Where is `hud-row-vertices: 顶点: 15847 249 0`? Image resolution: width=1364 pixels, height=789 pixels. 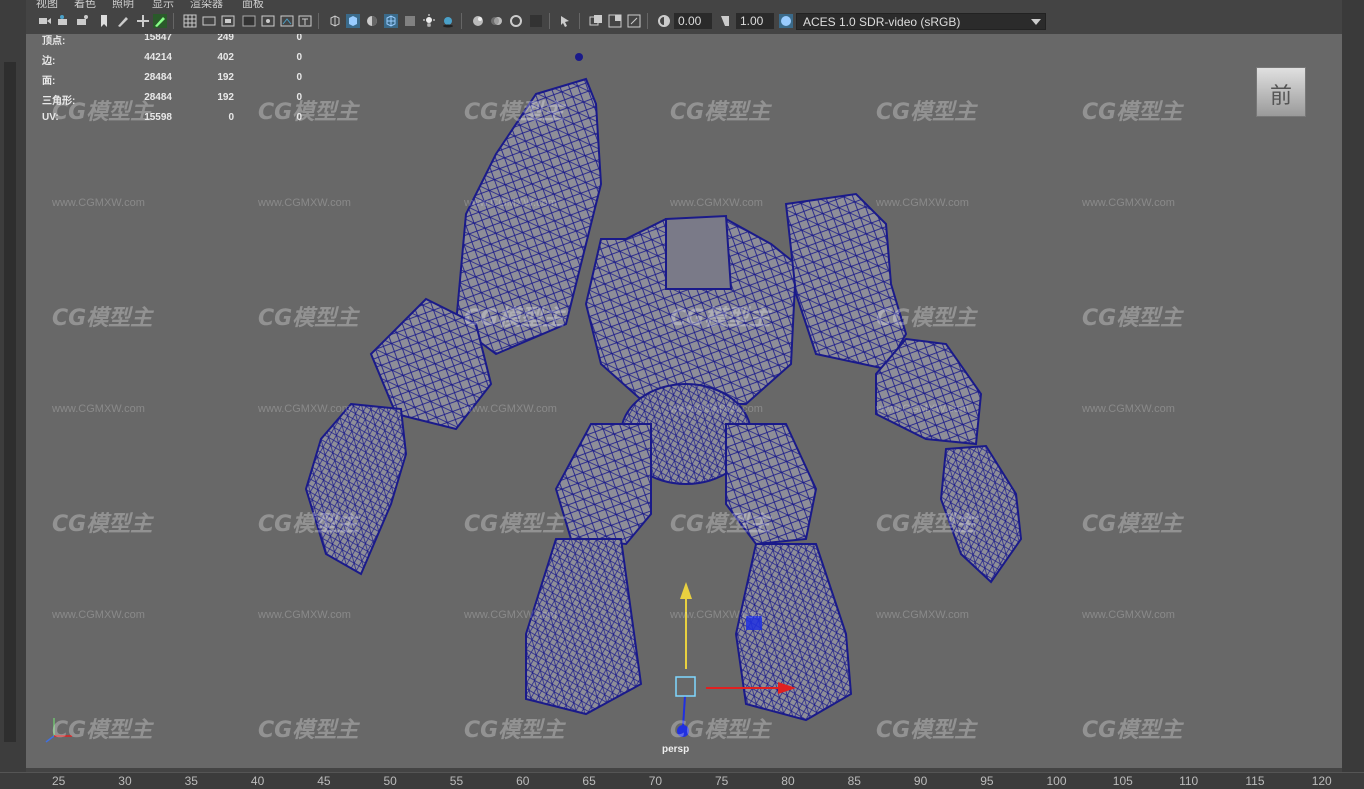
hud-row-vertices: 顶点: 15847 249 0 is located at coordinates (172, 40).